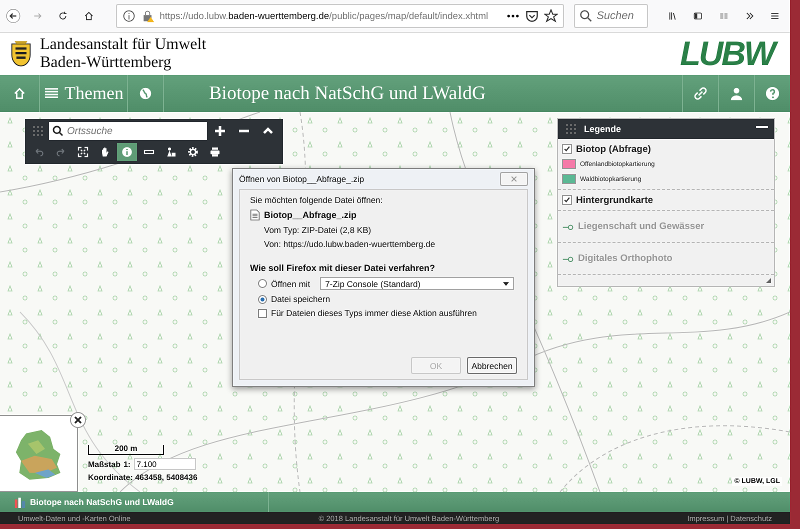  Describe the element at coordinates (51, 93) in the screenshot. I see `list-icon` at that location.